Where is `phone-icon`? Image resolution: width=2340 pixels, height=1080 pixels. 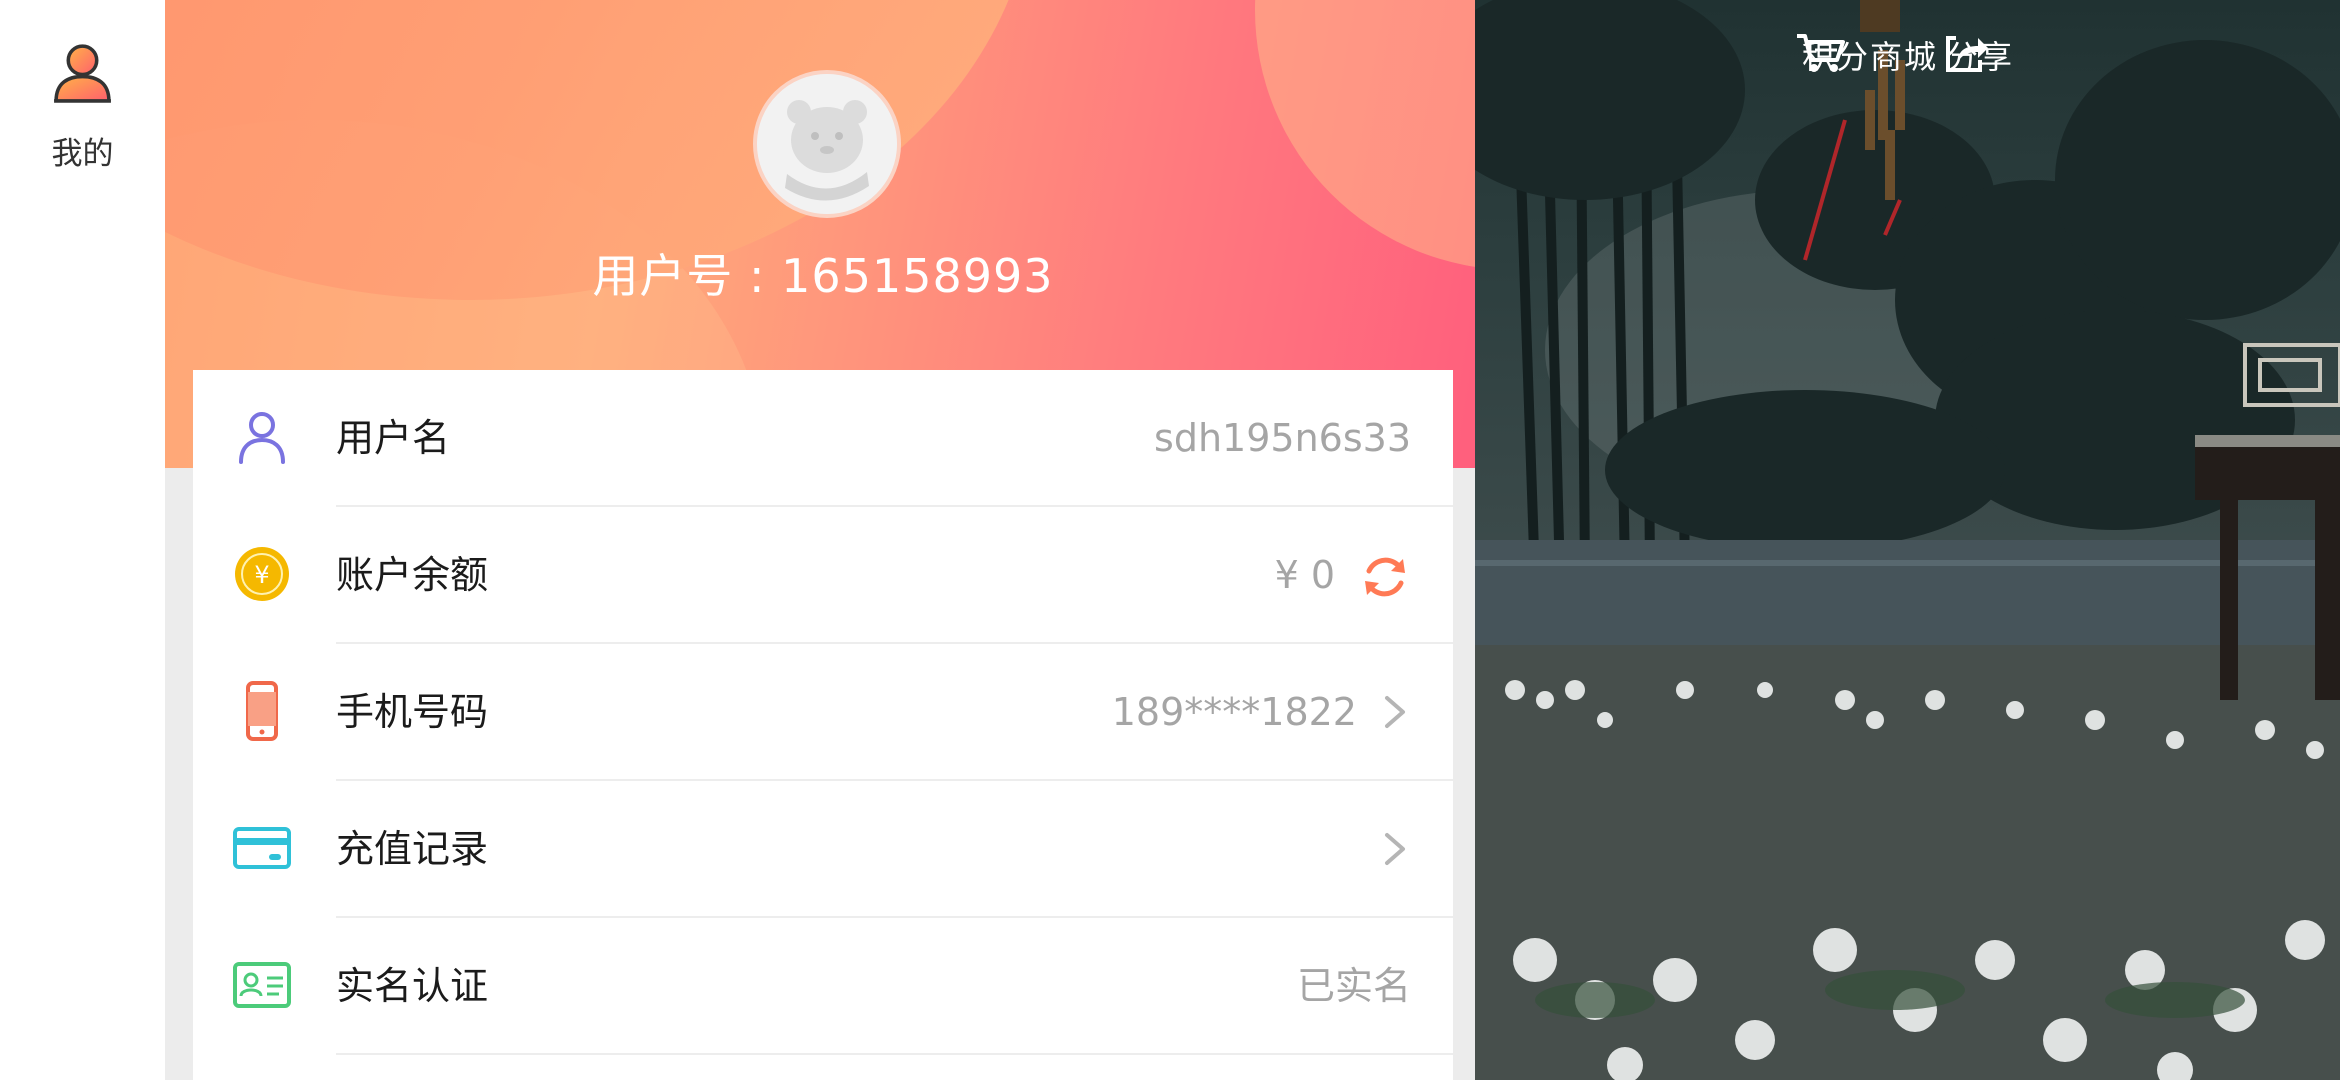
phone-icon is located at coordinates (262, 711).